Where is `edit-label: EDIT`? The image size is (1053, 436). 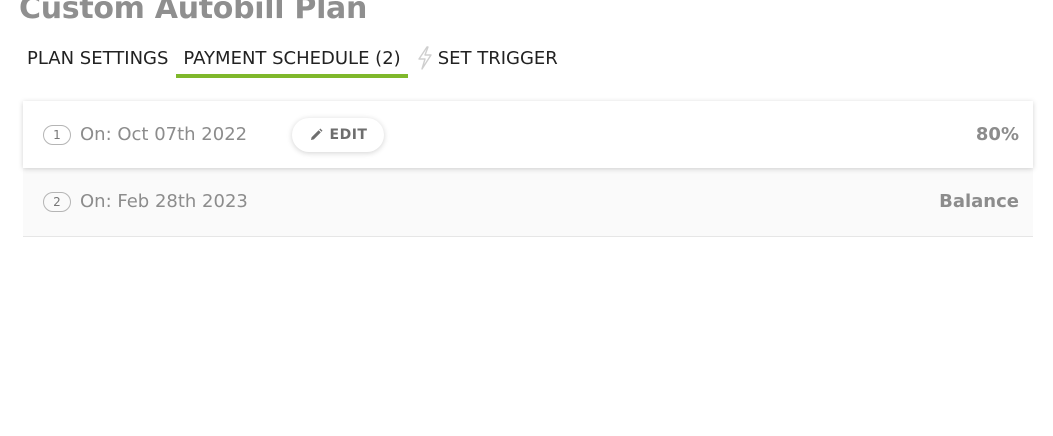
edit-label: EDIT is located at coordinates (348, 134).